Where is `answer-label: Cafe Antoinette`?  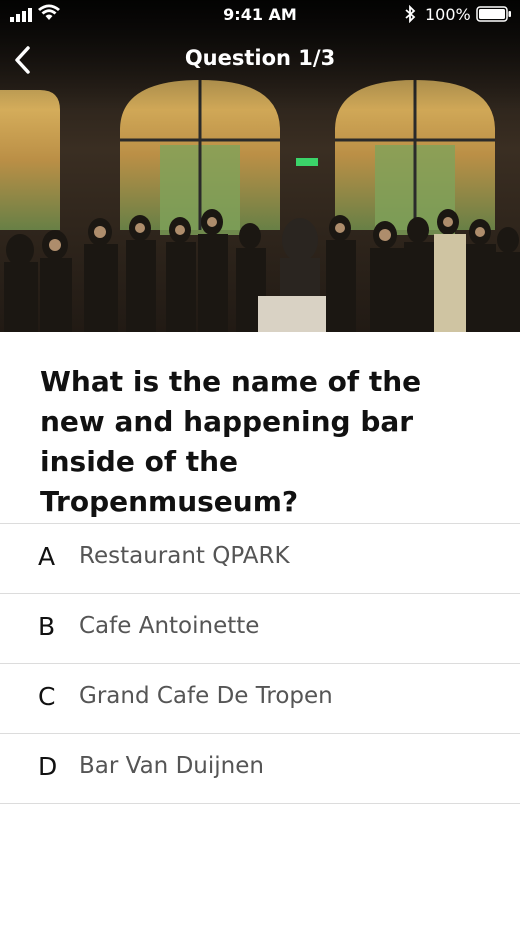
answer-label: Cafe Antoinette is located at coordinates (169, 626).